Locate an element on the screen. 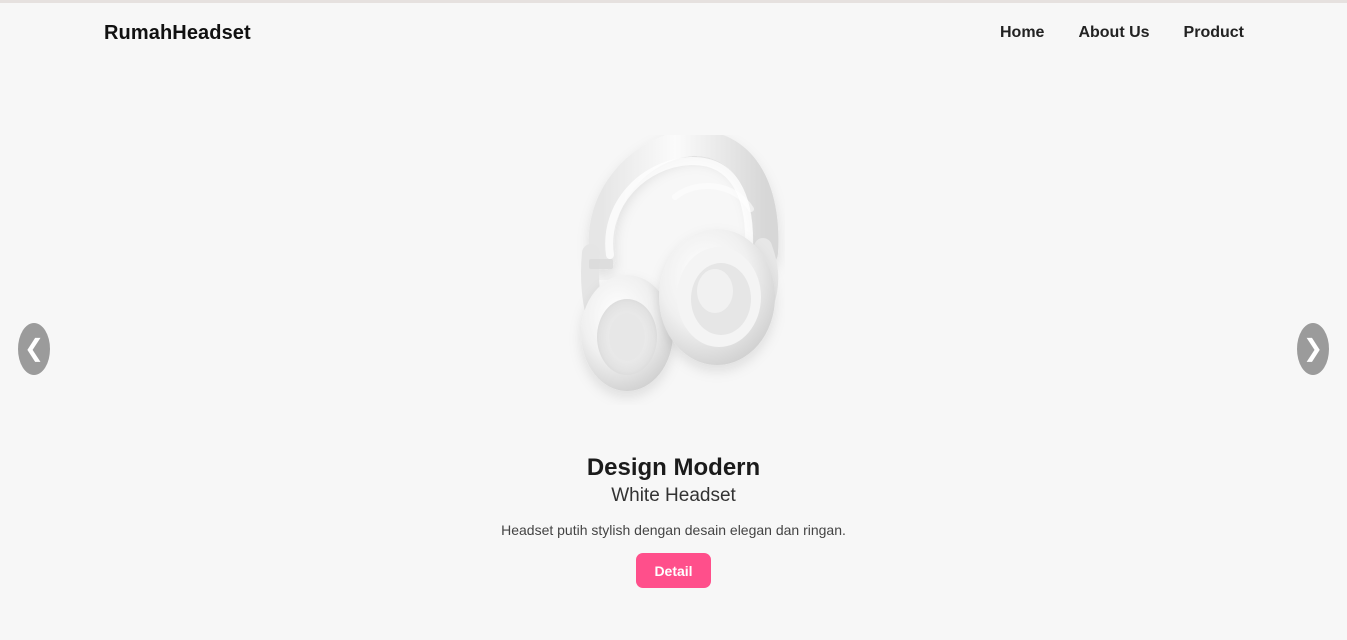 The image size is (1347, 640). chevron-right-icon: ❯ is located at coordinates (1313, 348).